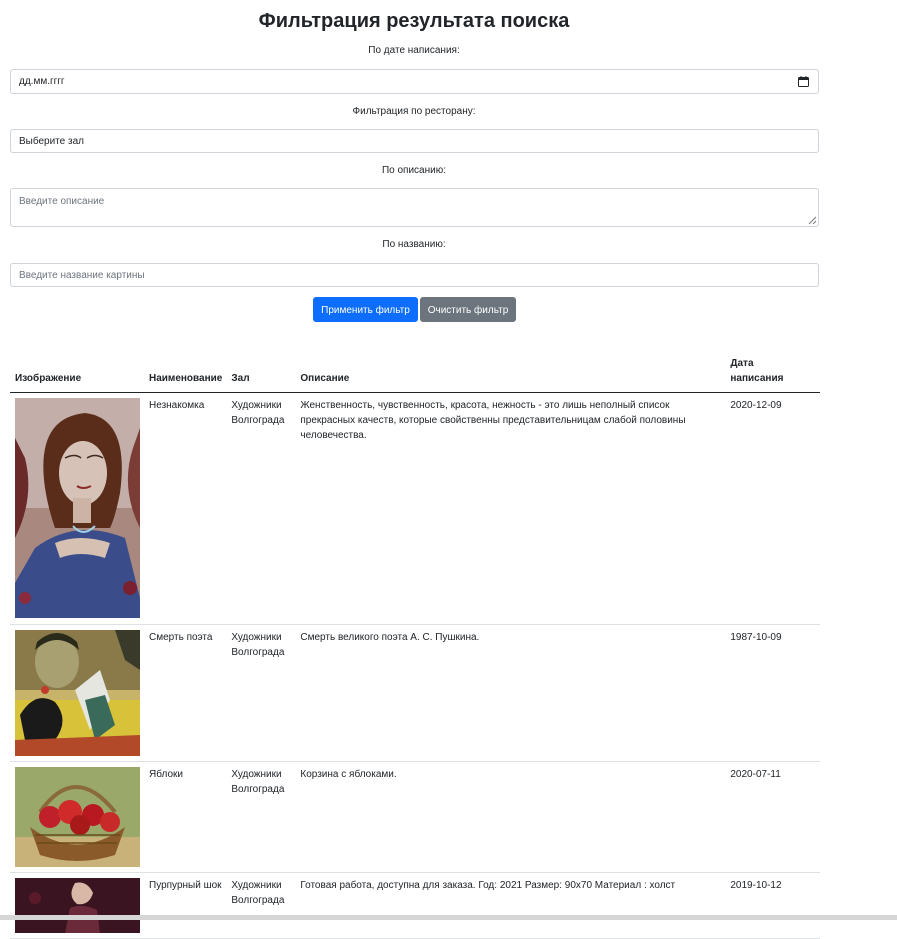  Describe the element at coordinates (51, 141) in the screenshot. I see `restaurant-select-value: Выберите зал` at that location.